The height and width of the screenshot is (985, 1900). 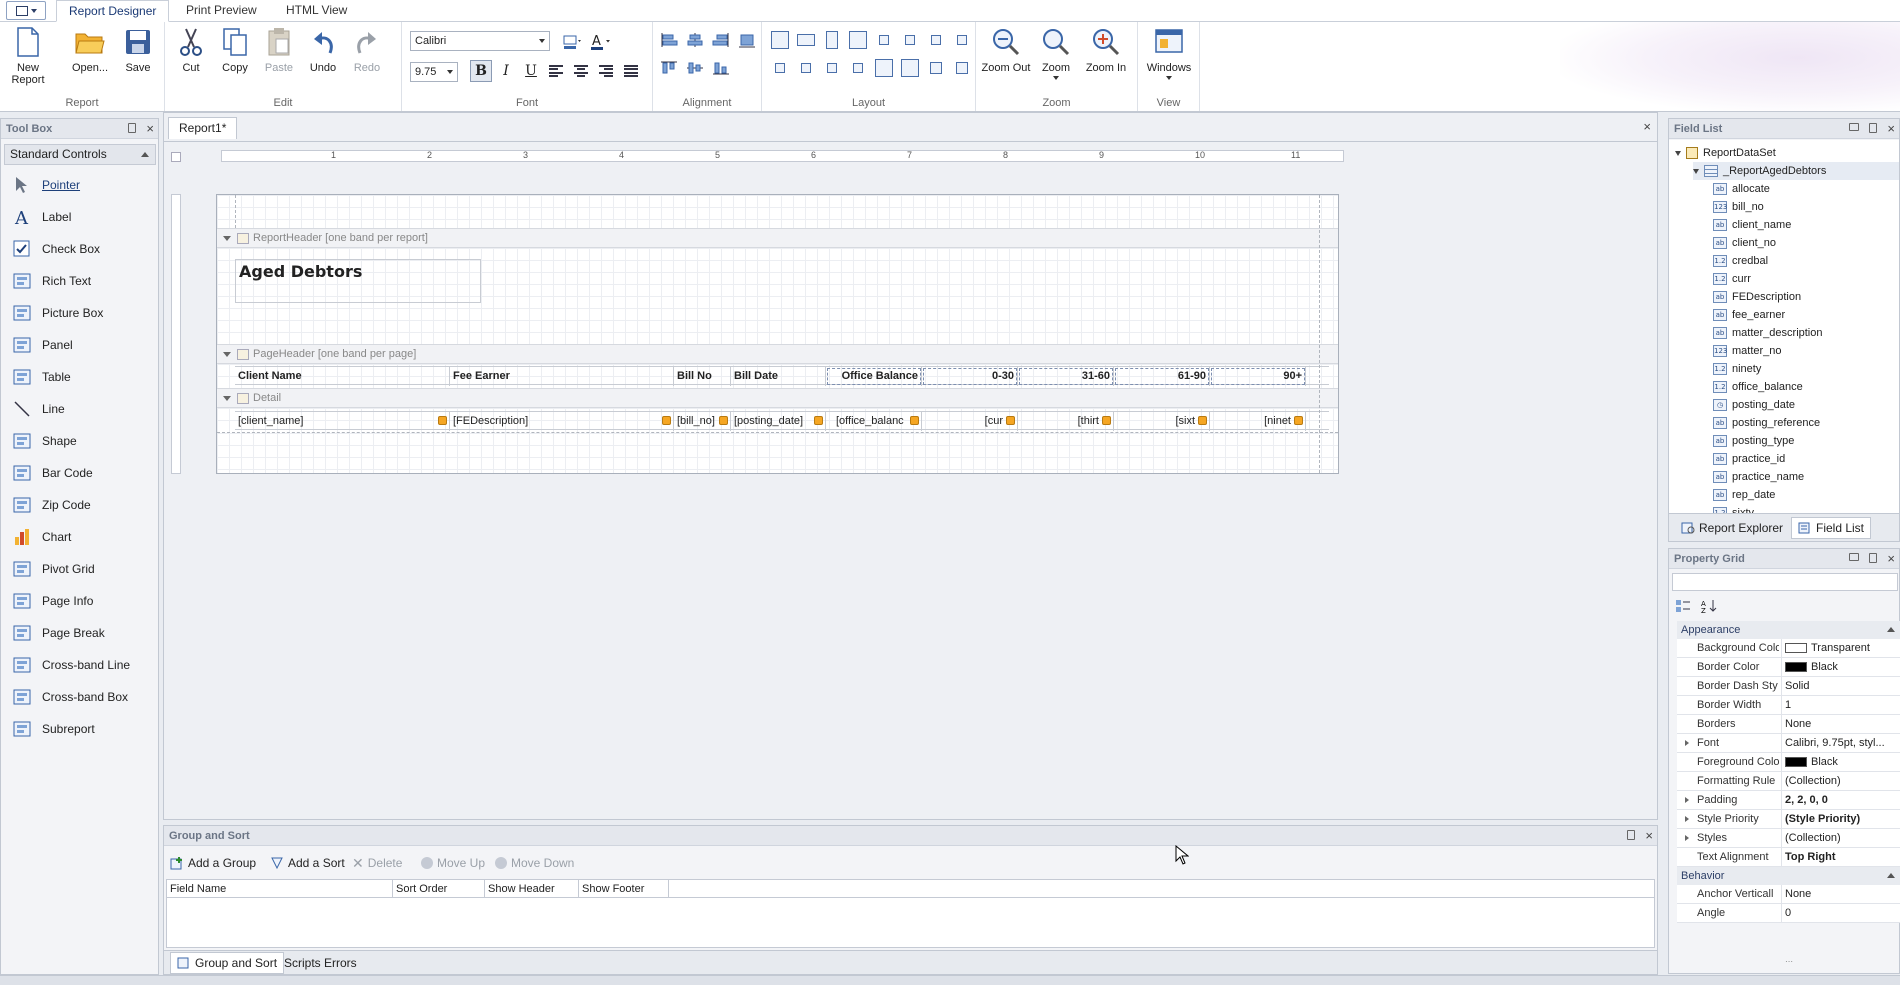 What do you see at coordinates (213, 863) in the screenshot?
I see `add-group-button: Add a Group` at bounding box center [213, 863].